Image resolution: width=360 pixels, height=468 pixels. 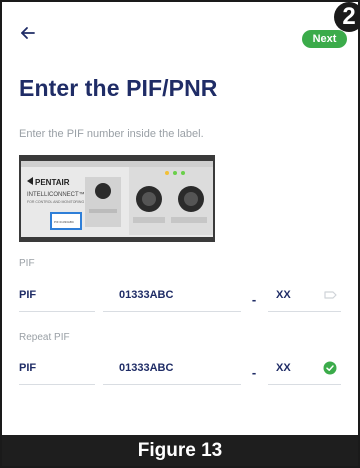 What do you see at coordinates (172, 295) in the screenshot?
I see `pif-number-input: 01333ABC` at bounding box center [172, 295].